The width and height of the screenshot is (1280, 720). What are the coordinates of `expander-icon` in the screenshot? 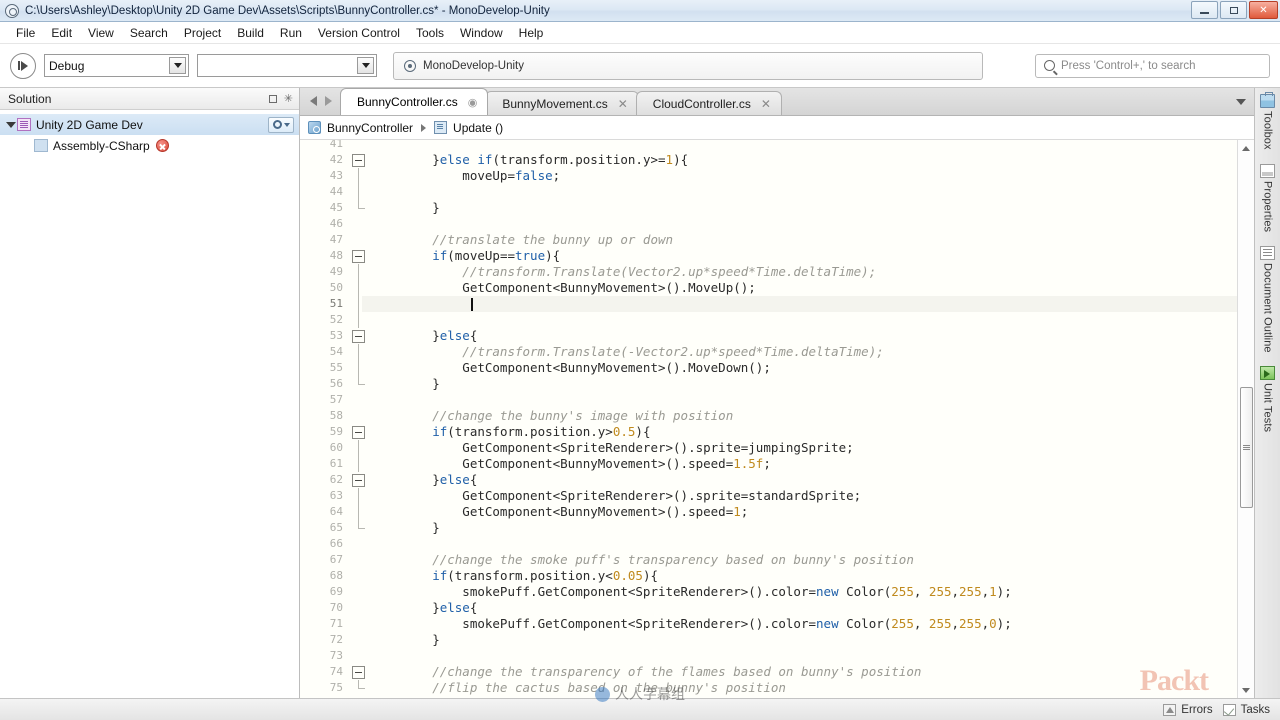 It's located at (10, 124).